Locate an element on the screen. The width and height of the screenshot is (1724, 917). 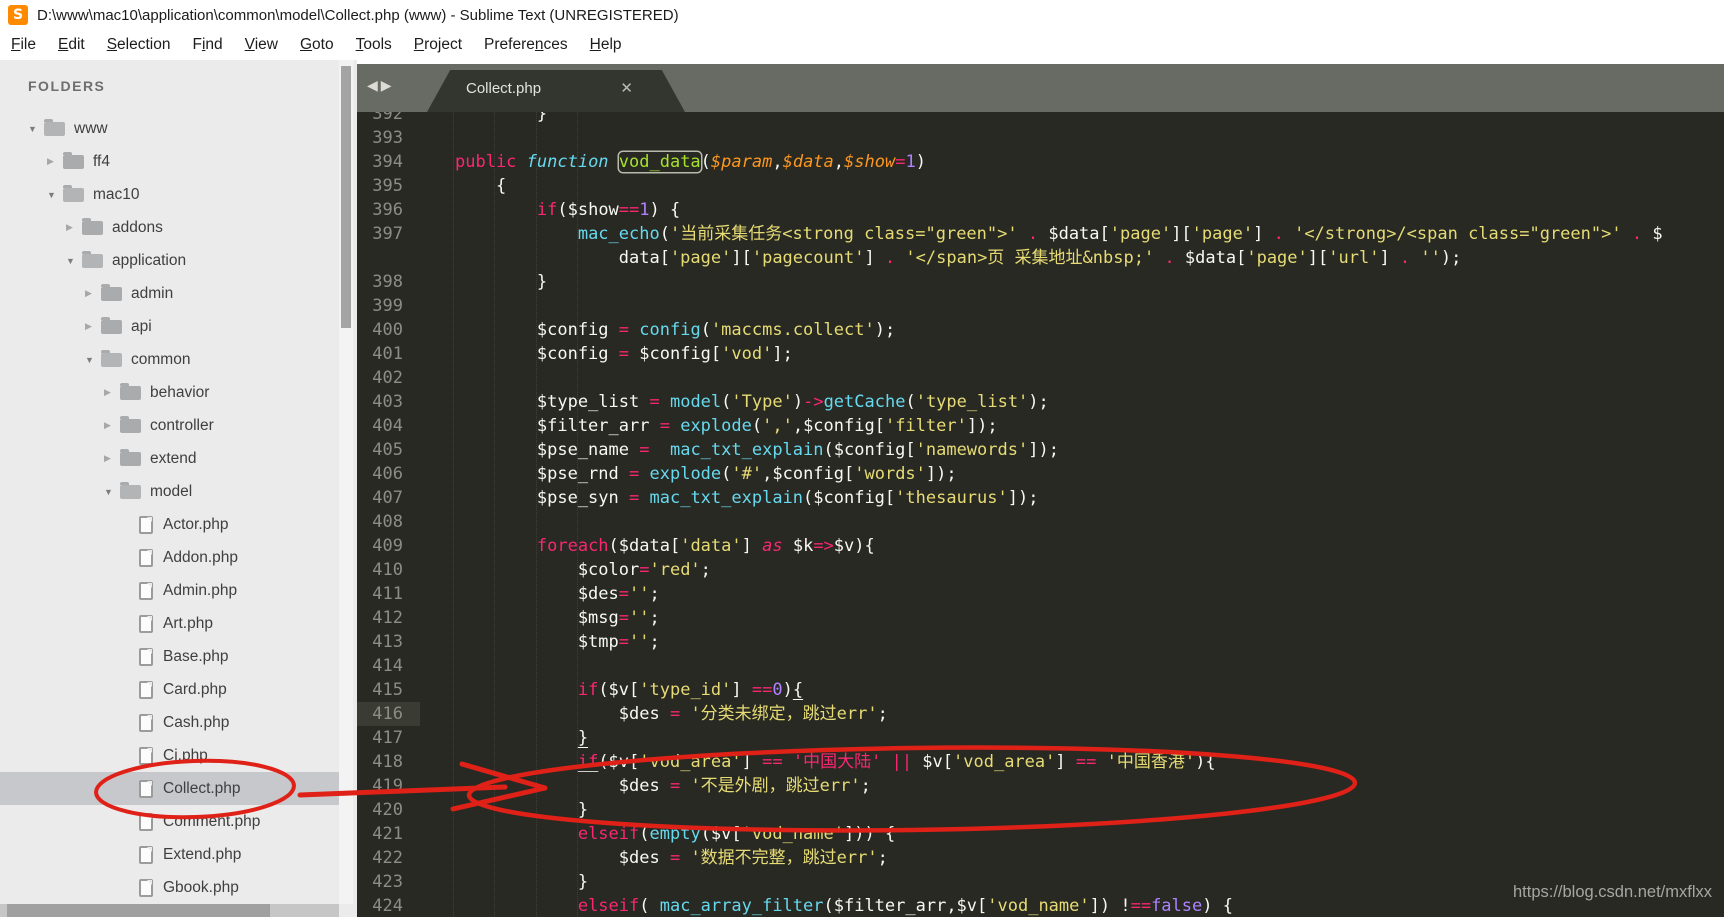
code-line-410: 410 $color='red'; is located at coordinates (1040, 570).